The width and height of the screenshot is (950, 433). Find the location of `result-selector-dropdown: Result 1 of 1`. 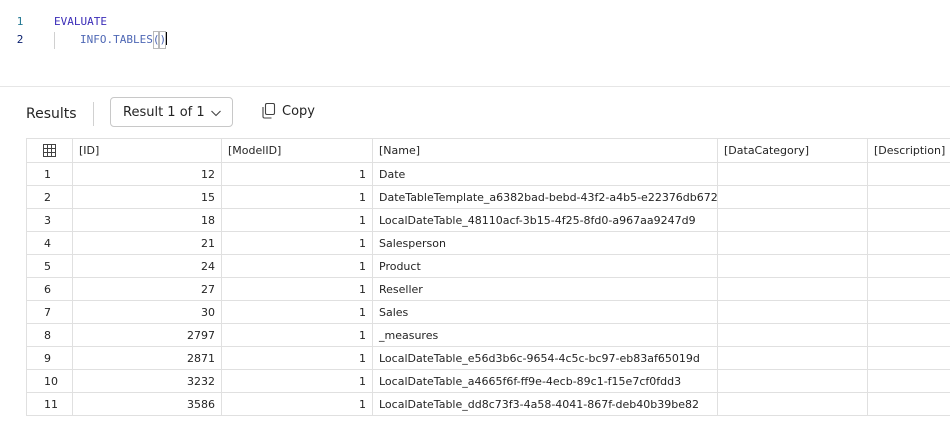

result-selector-dropdown: Result 1 of 1 is located at coordinates (171, 112).